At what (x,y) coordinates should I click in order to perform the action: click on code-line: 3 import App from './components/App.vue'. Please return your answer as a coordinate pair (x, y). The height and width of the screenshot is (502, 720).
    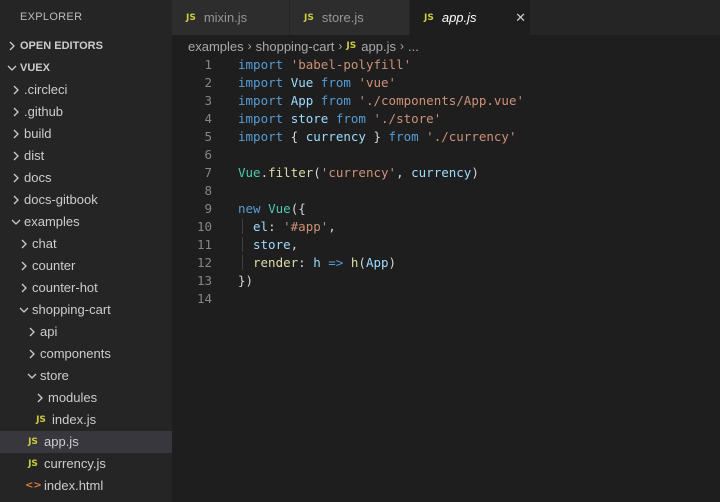
    Looking at the image, I should click on (446, 101).